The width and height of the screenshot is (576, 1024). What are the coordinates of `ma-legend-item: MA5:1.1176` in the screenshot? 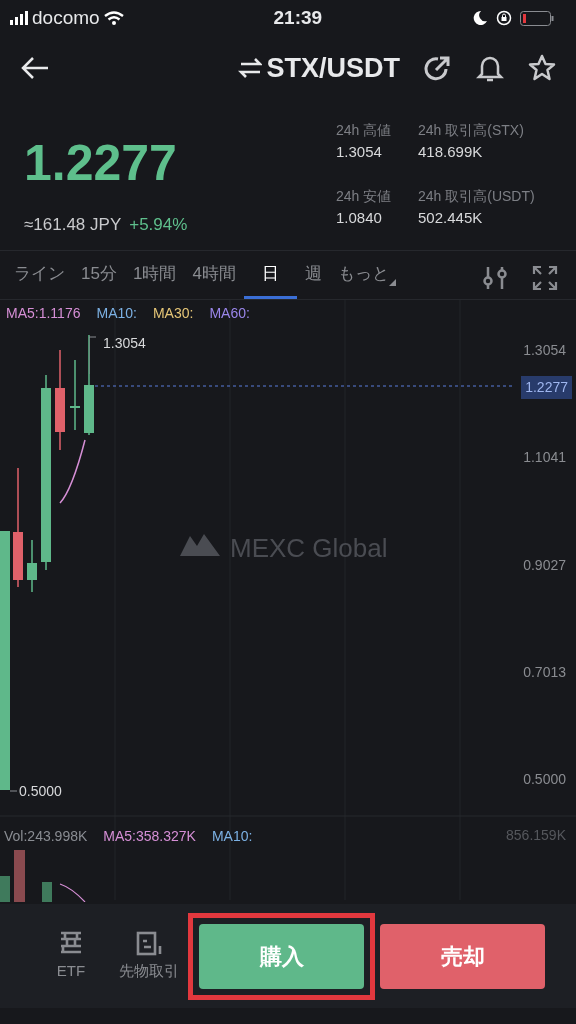 It's located at (43, 313).